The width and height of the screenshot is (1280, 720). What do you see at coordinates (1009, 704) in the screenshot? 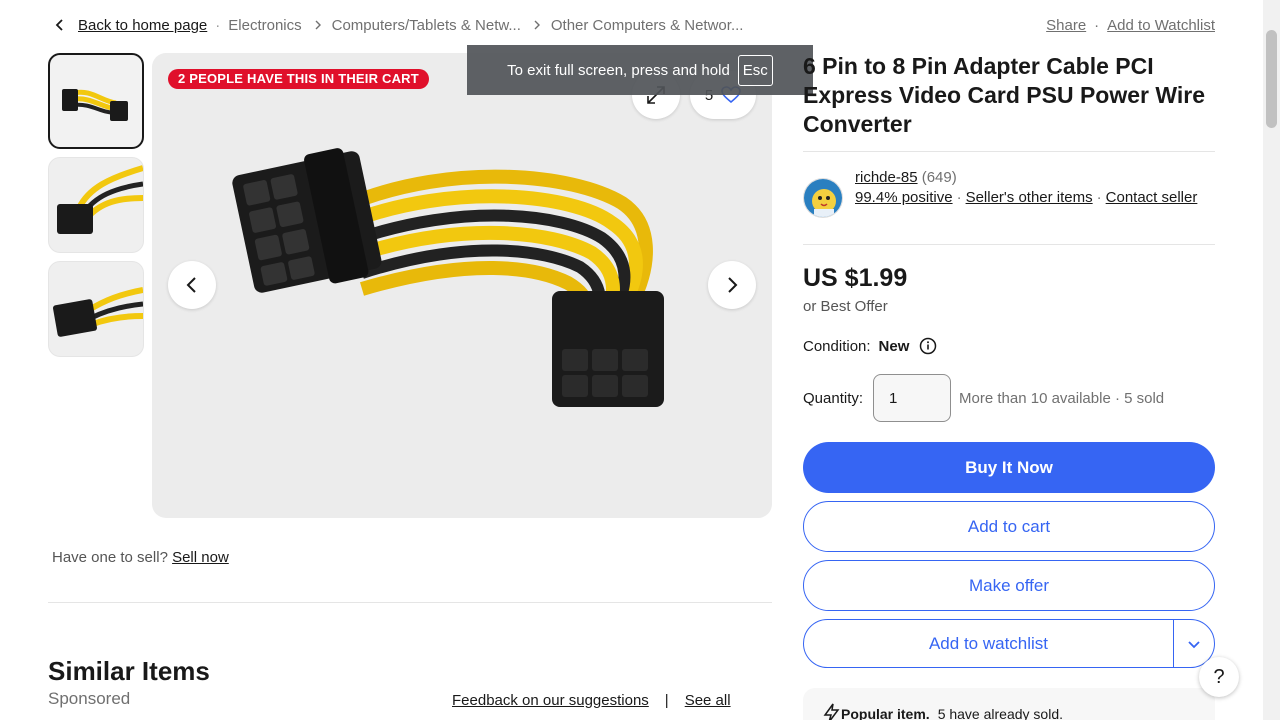
I see `popular-item-notice: Popular item. 5 have already sold.` at bounding box center [1009, 704].